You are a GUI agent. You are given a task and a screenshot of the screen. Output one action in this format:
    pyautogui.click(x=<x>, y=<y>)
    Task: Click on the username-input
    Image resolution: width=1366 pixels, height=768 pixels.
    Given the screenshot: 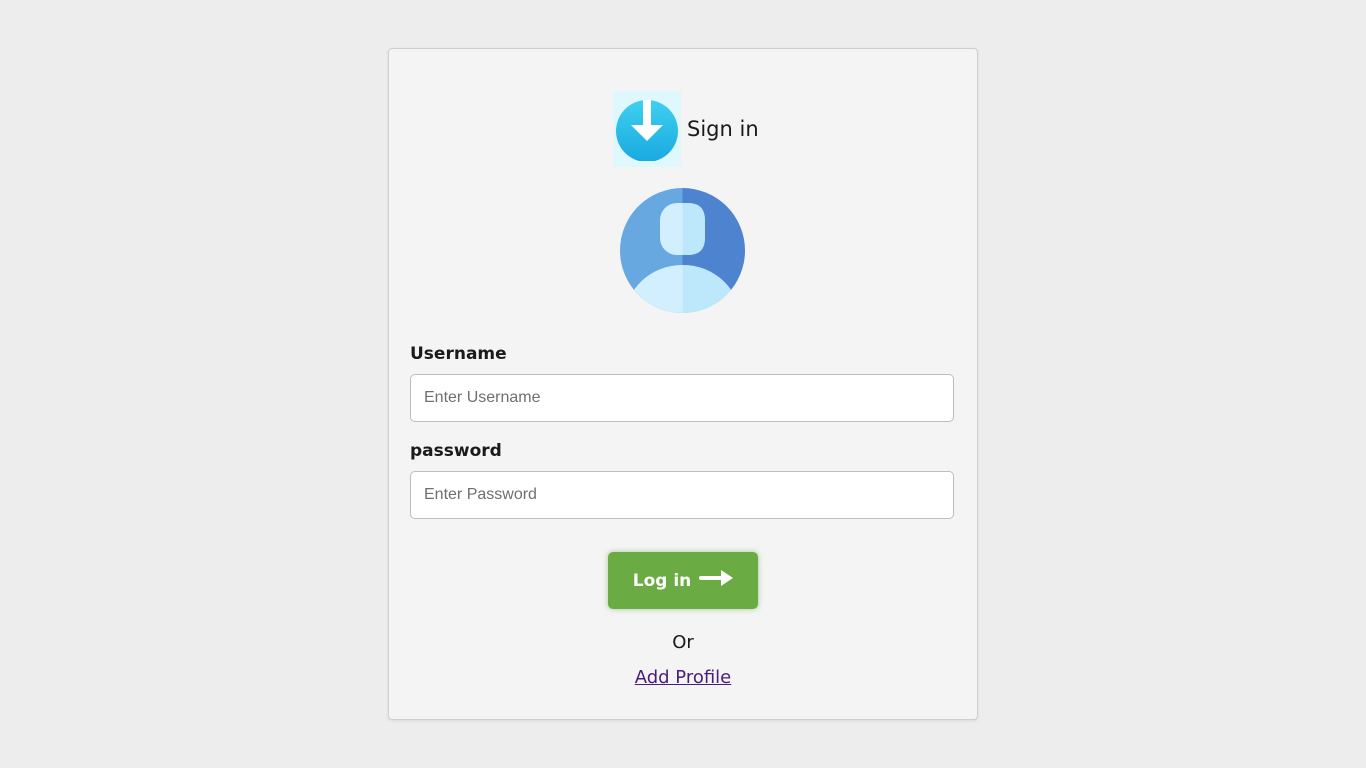 What is the action you would take?
    pyautogui.click(x=682, y=398)
    